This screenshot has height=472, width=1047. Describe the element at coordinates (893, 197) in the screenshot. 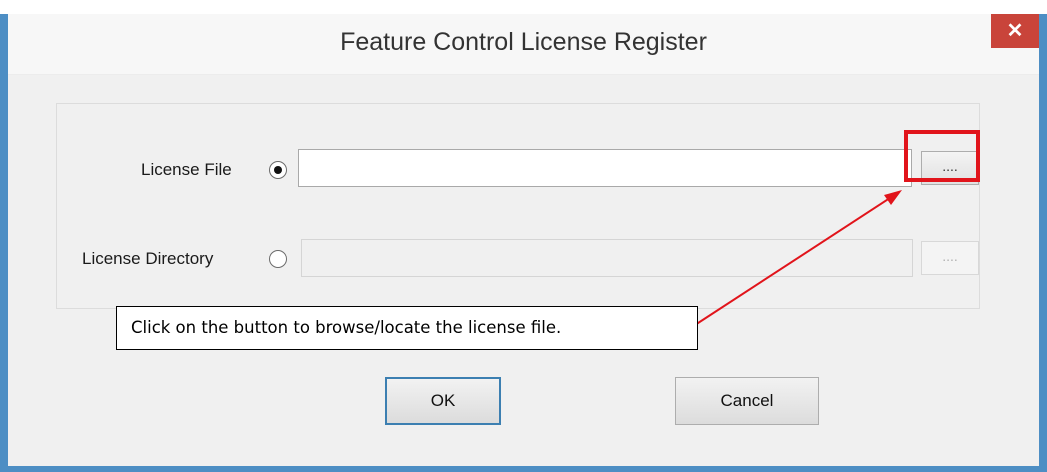

I see `annotation-arrowhead` at that location.